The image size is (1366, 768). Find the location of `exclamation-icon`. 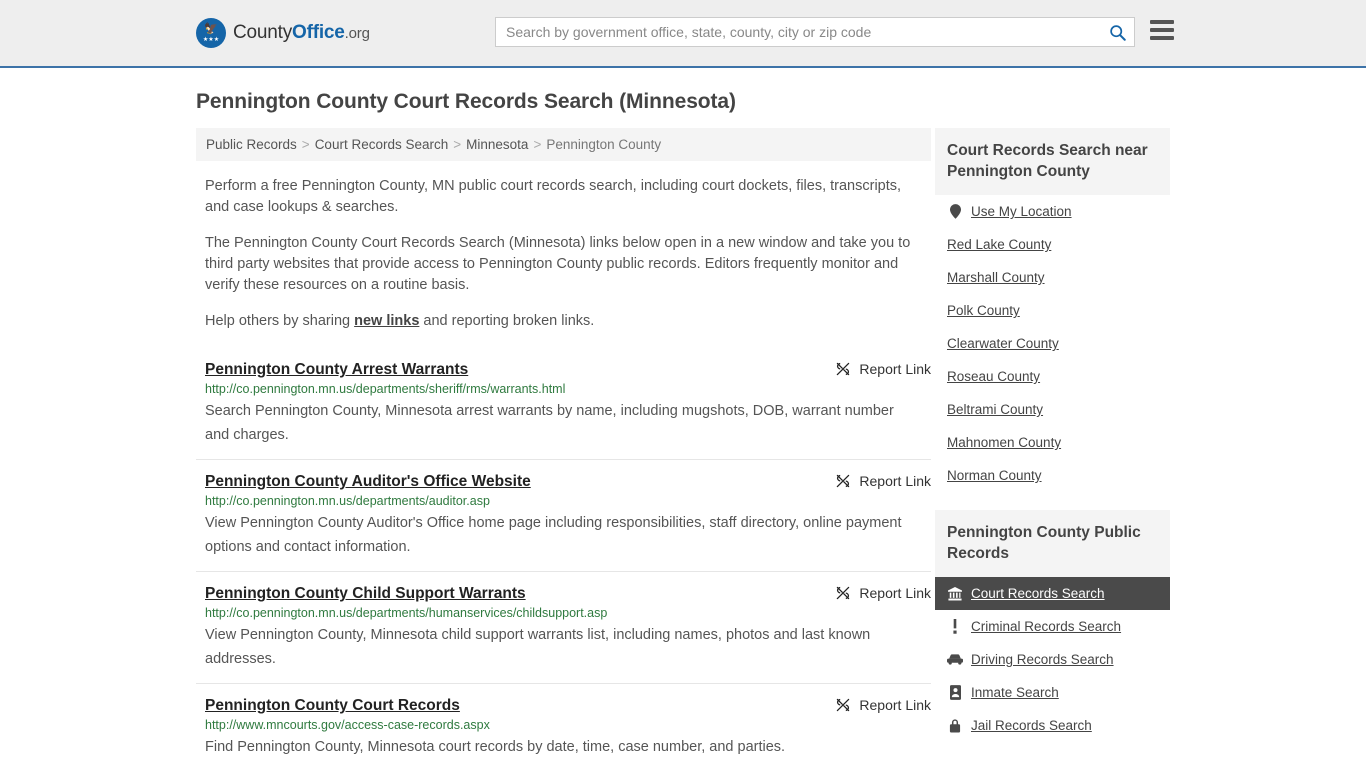

exclamation-icon is located at coordinates (955, 626).